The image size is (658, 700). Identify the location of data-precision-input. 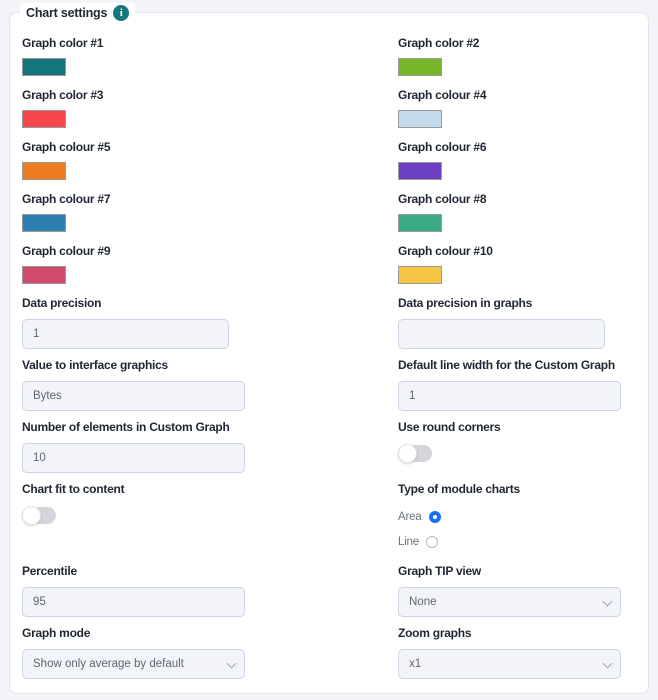
(125, 334).